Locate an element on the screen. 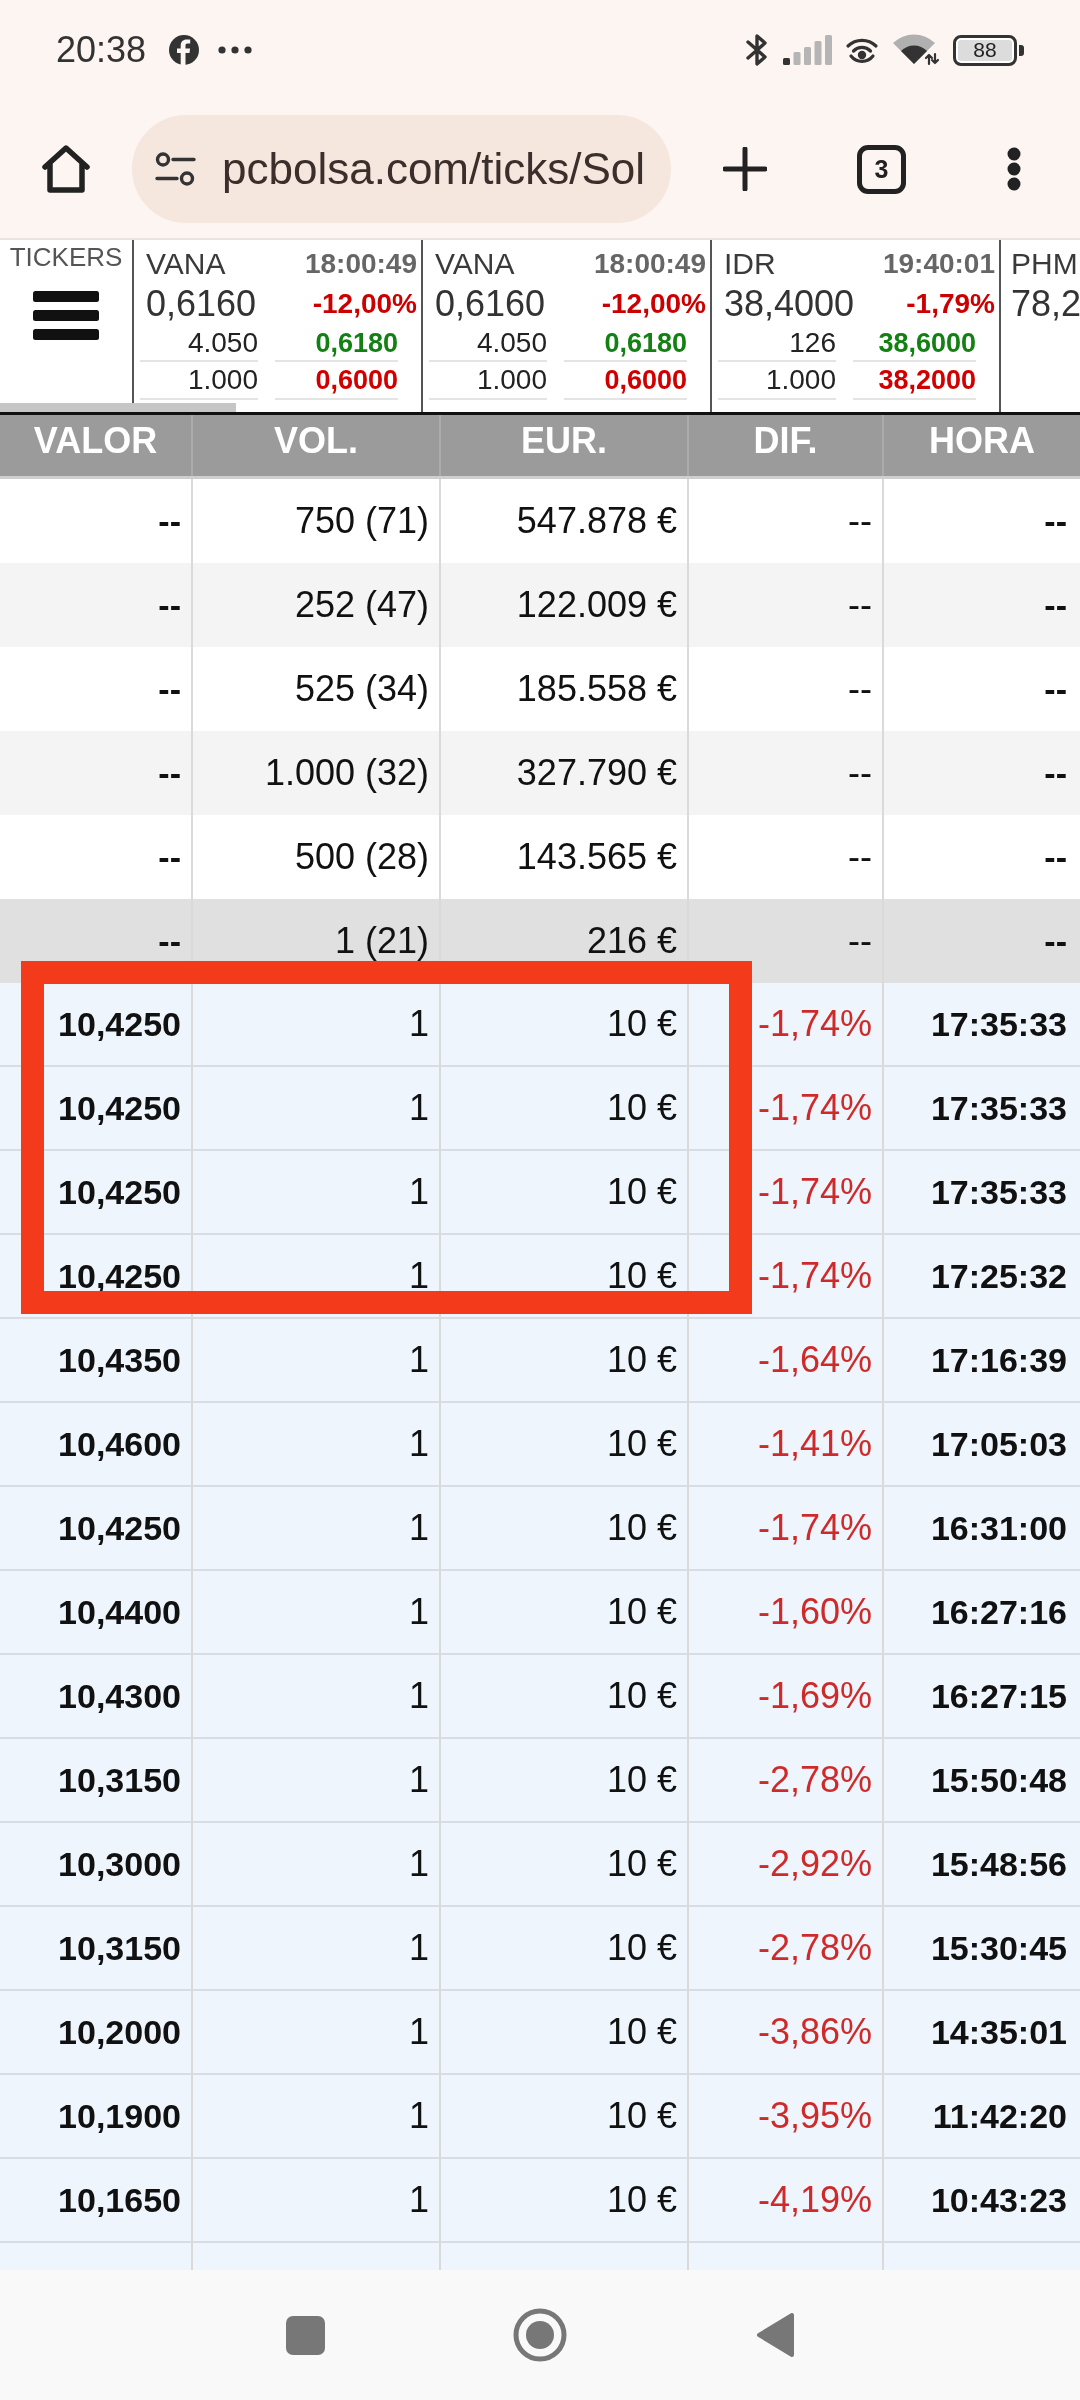  bluetooth-icon is located at coordinates (757, 50).